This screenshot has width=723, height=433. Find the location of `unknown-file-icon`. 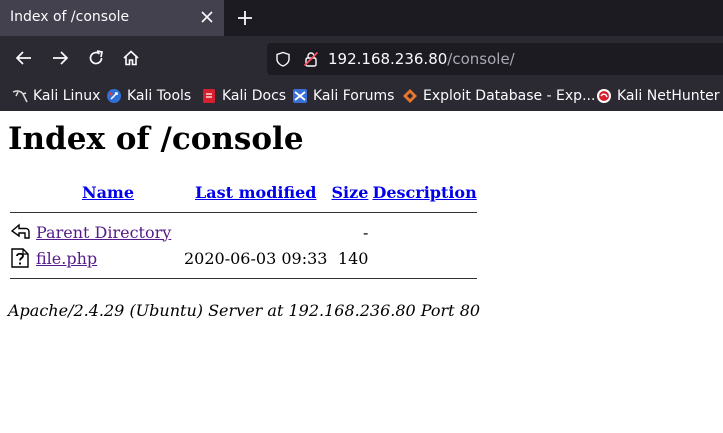

unknown-file-icon is located at coordinates (20, 258).